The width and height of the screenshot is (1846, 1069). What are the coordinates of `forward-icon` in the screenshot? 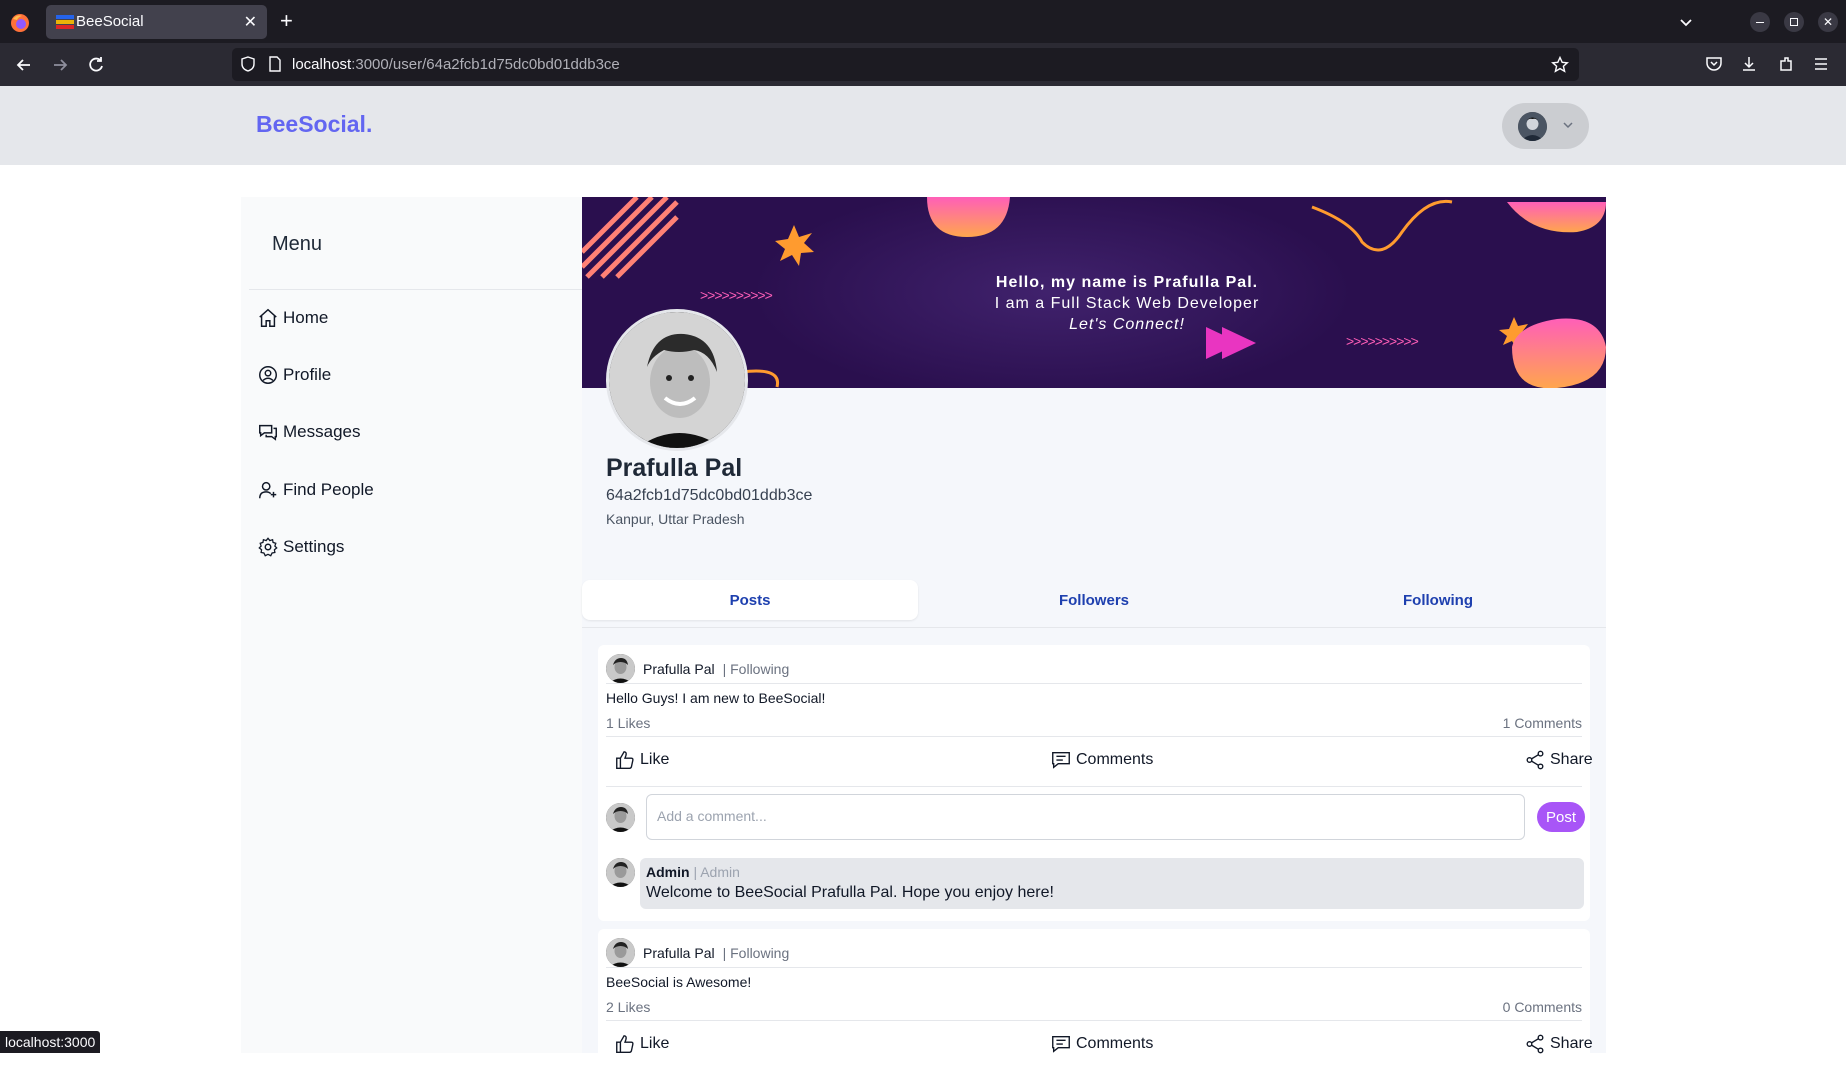 It's located at (60, 65).